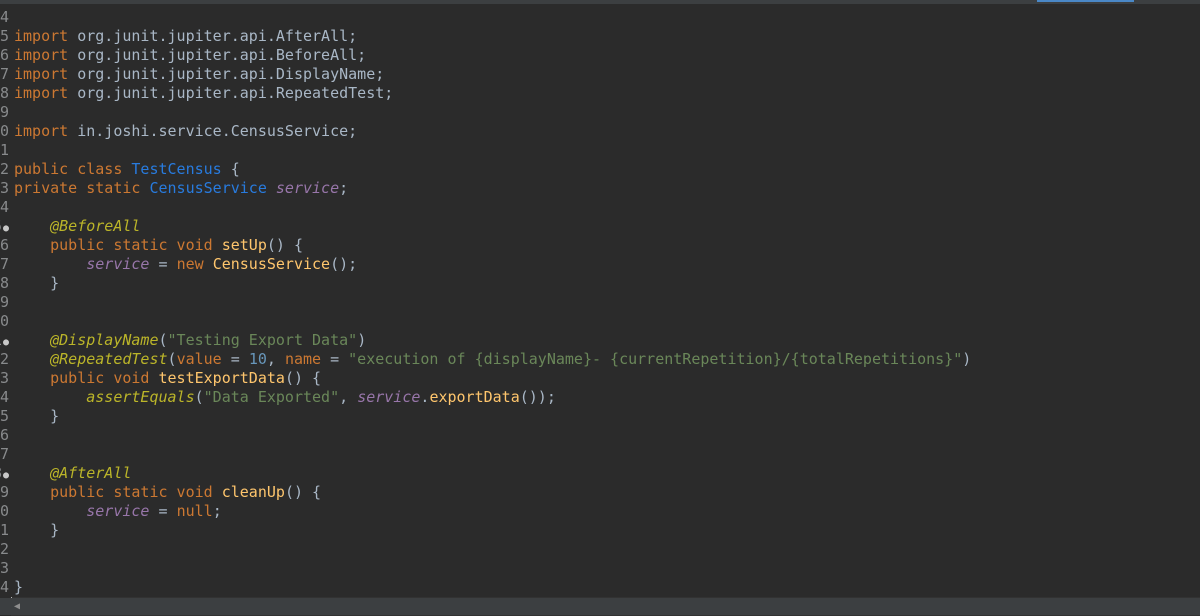  Describe the element at coordinates (231, 93) in the screenshot. I see `code-token: org.junit.jupiter.api.RepeatedTest;` at that location.